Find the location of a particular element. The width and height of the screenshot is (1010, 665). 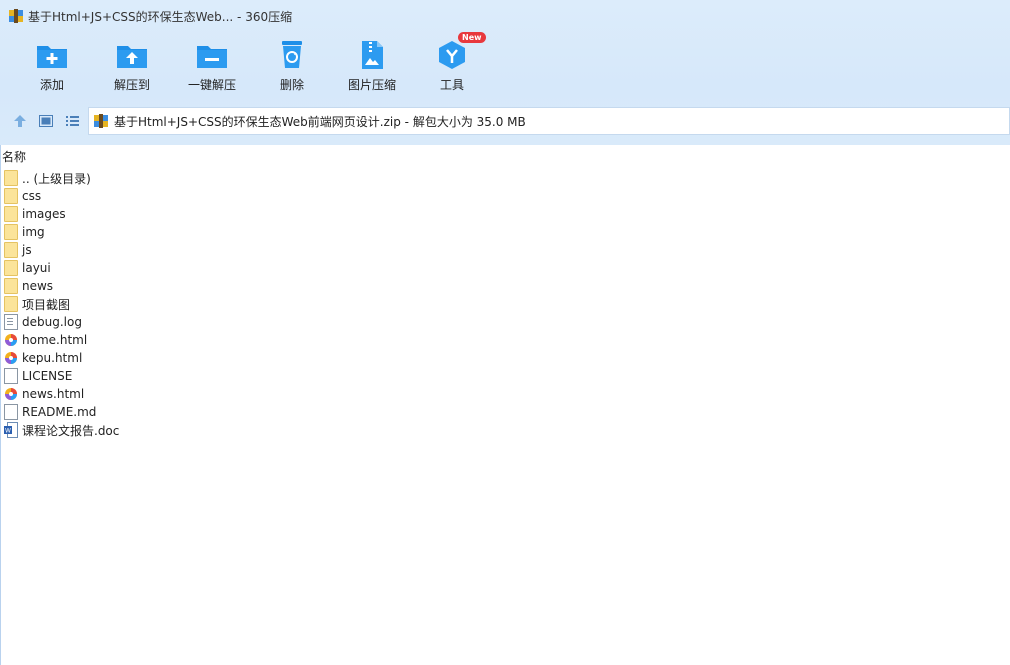

list-item: layui is located at coordinates (304, 268).